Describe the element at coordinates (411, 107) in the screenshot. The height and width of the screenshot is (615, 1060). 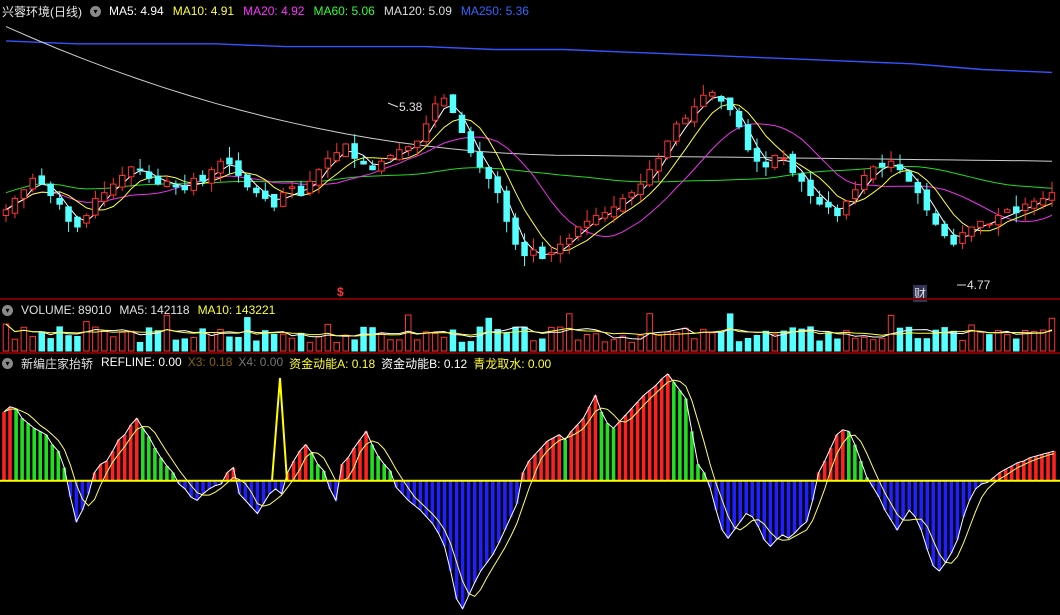
I see `high-price-label: 5.38` at that location.